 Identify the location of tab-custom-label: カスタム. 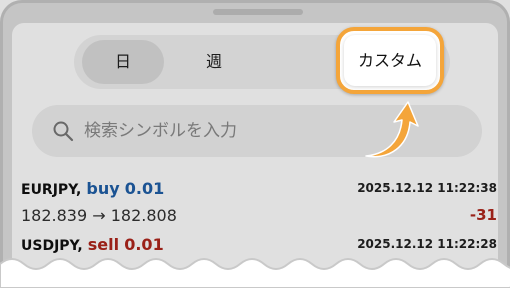
(390, 60).